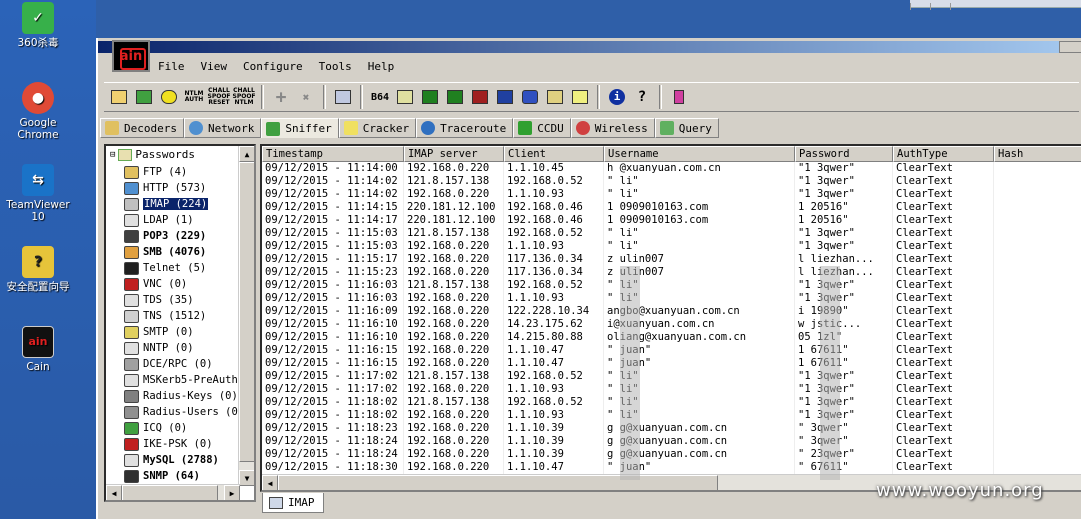  Describe the element at coordinates (165, 268) in the screenshot. I see `tree-item: Telnet (5)` at that location.